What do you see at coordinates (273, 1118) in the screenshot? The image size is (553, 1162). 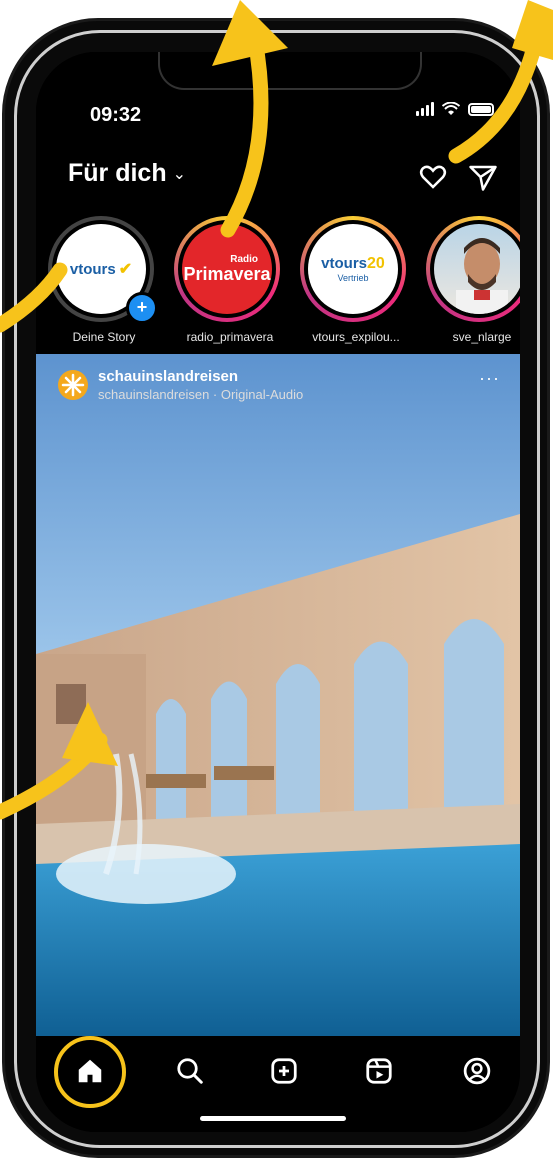 I see `home-indicator` at bounding box center [273, 1118].